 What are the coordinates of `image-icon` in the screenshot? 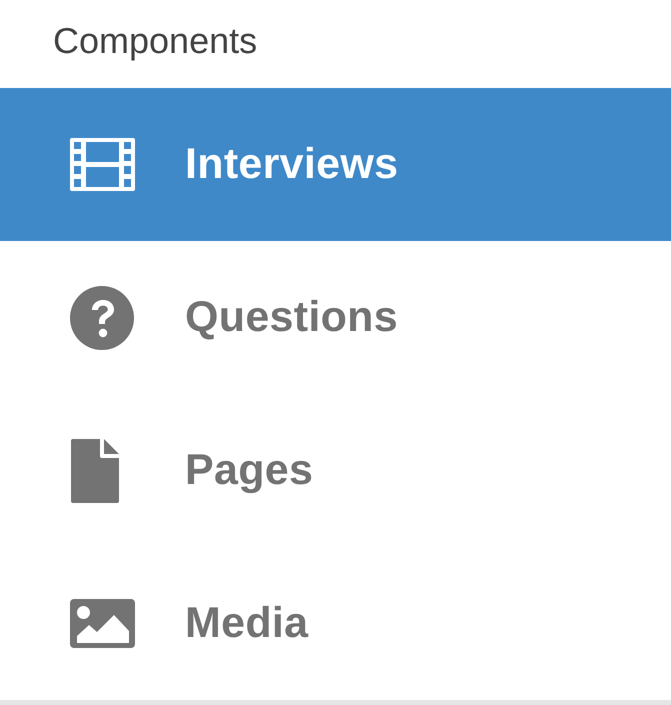 It's located at (102, 623).